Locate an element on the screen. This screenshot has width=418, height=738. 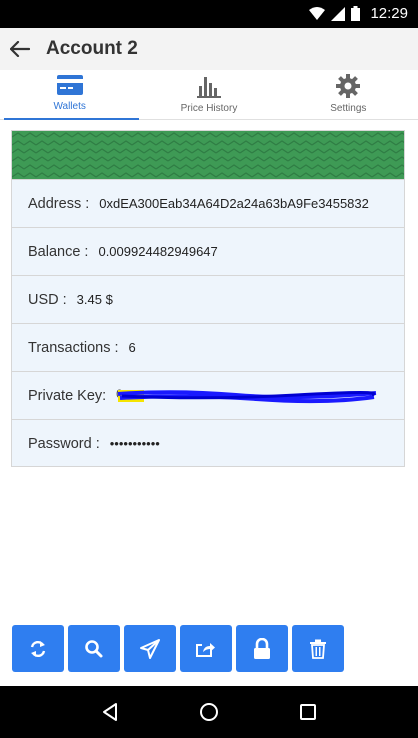
status-time: 12:29 is located at coordinates (389, 13).